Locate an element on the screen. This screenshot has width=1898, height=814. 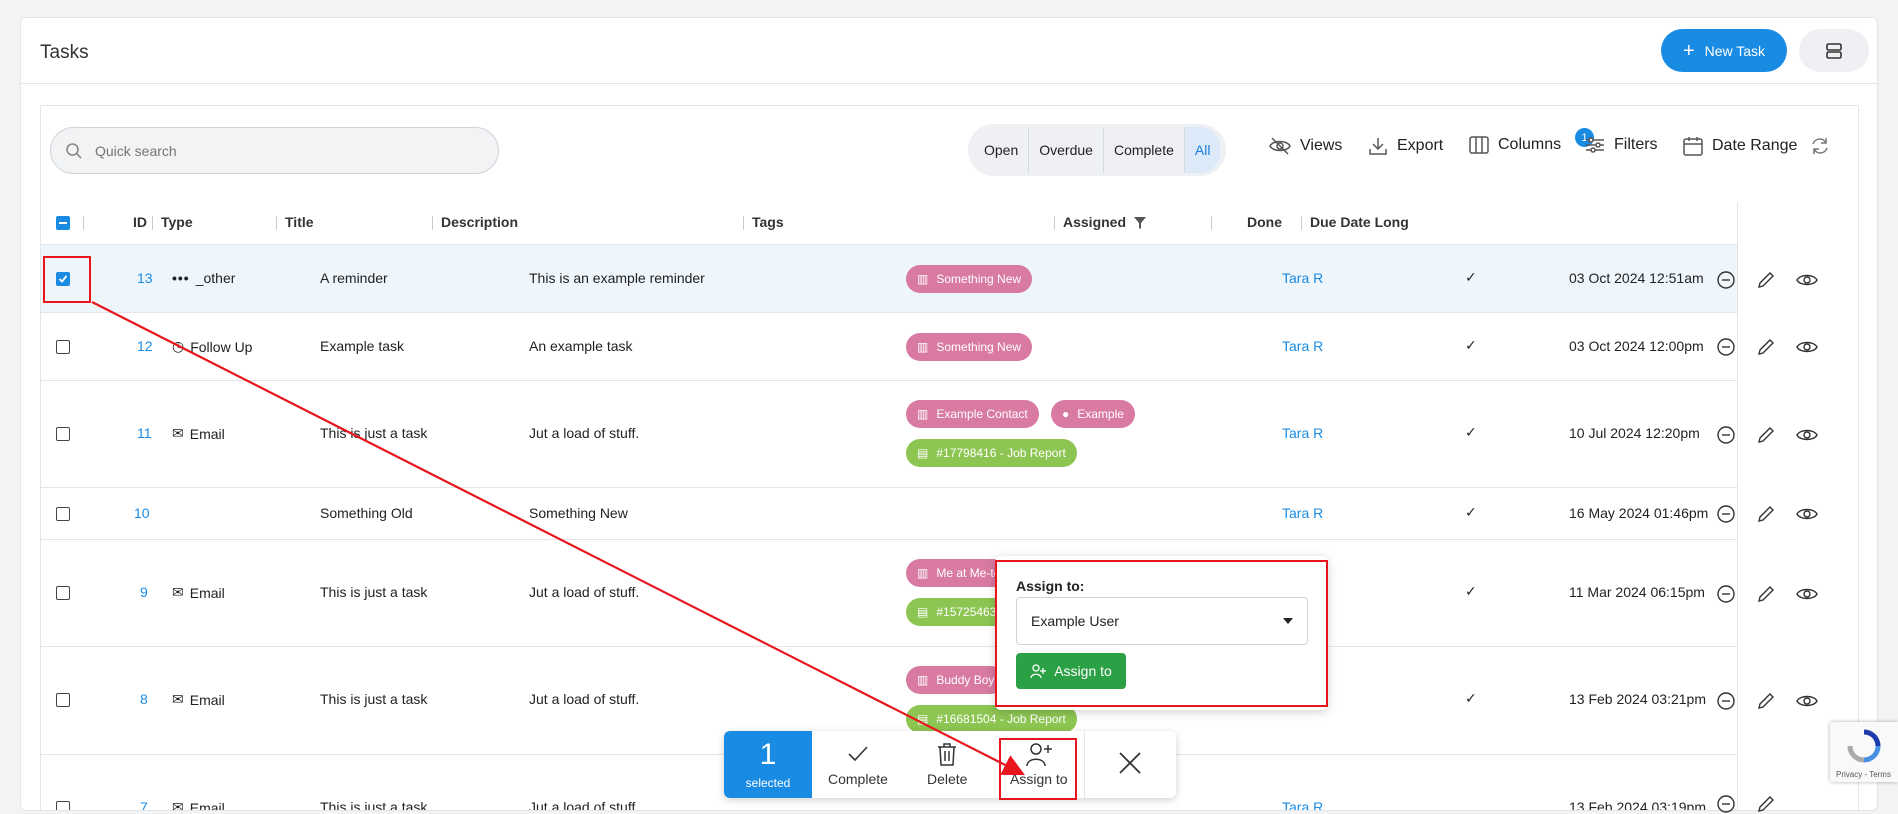
recaptcha-badge: Privacy - Terms is located at coordinates (1864, 752).